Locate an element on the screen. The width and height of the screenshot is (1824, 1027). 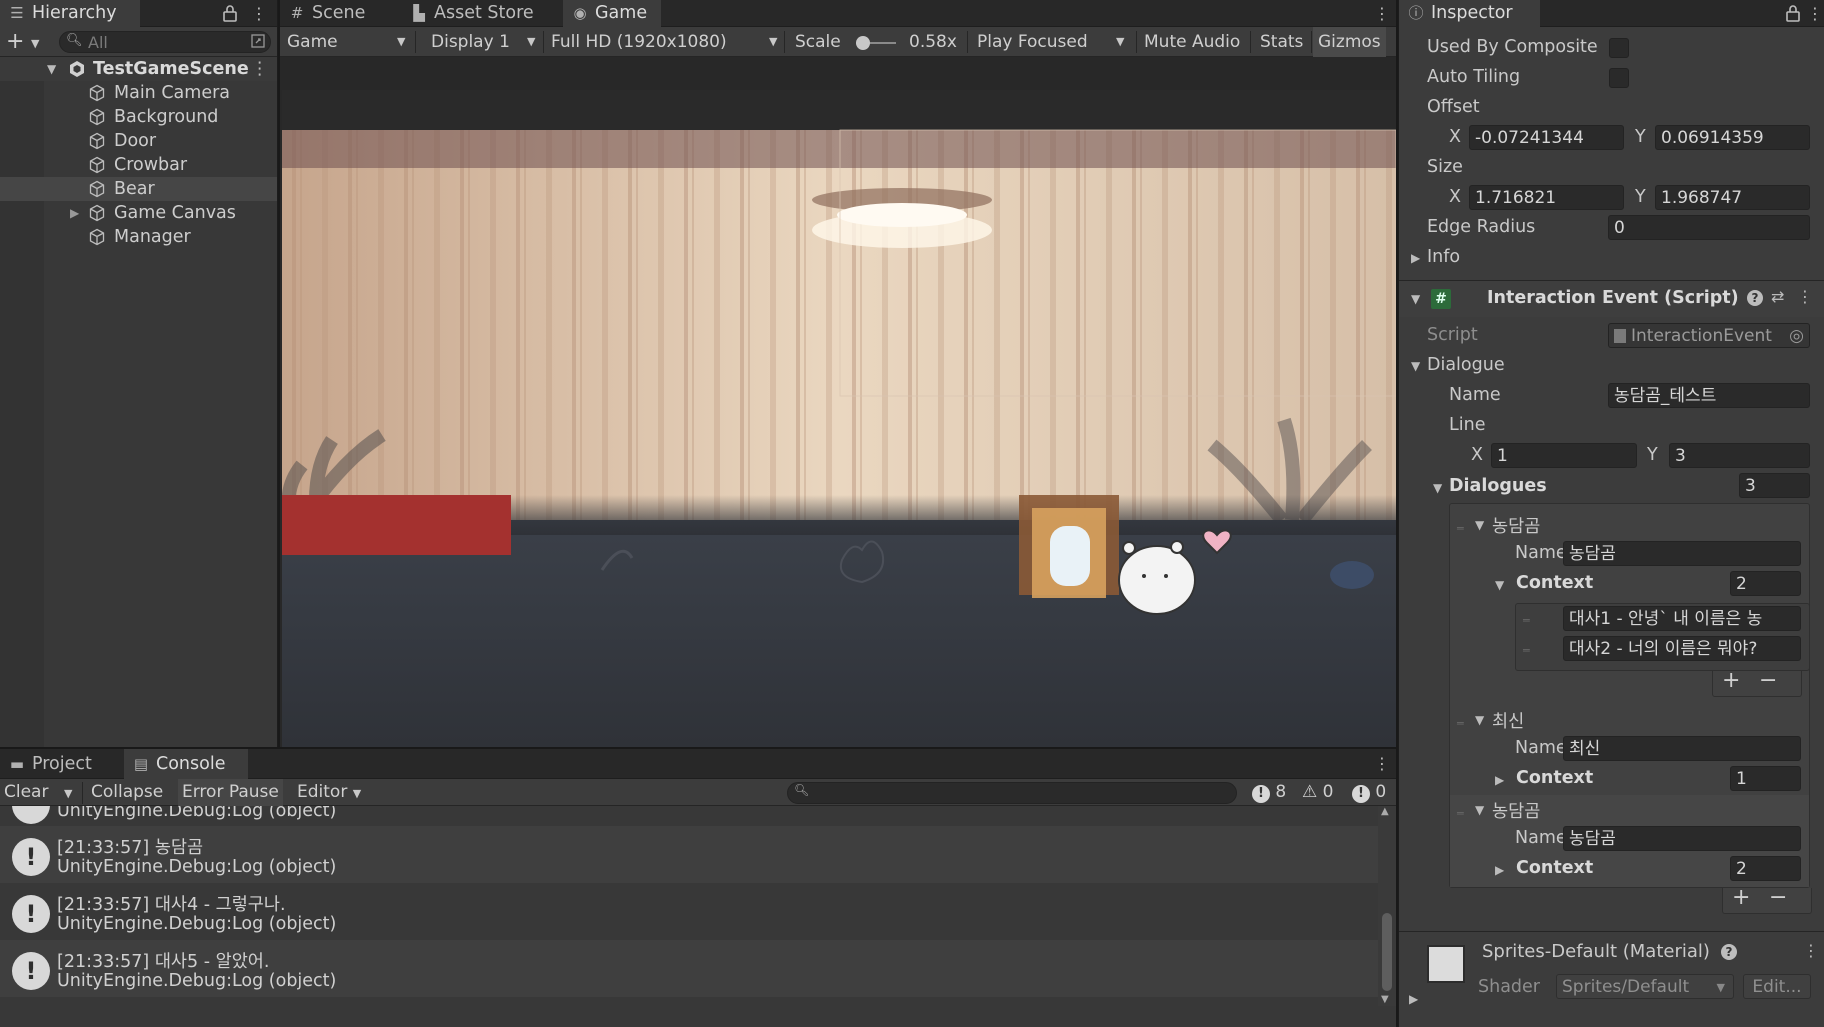
clear-button: Clear is located at coordinates (26, 792).